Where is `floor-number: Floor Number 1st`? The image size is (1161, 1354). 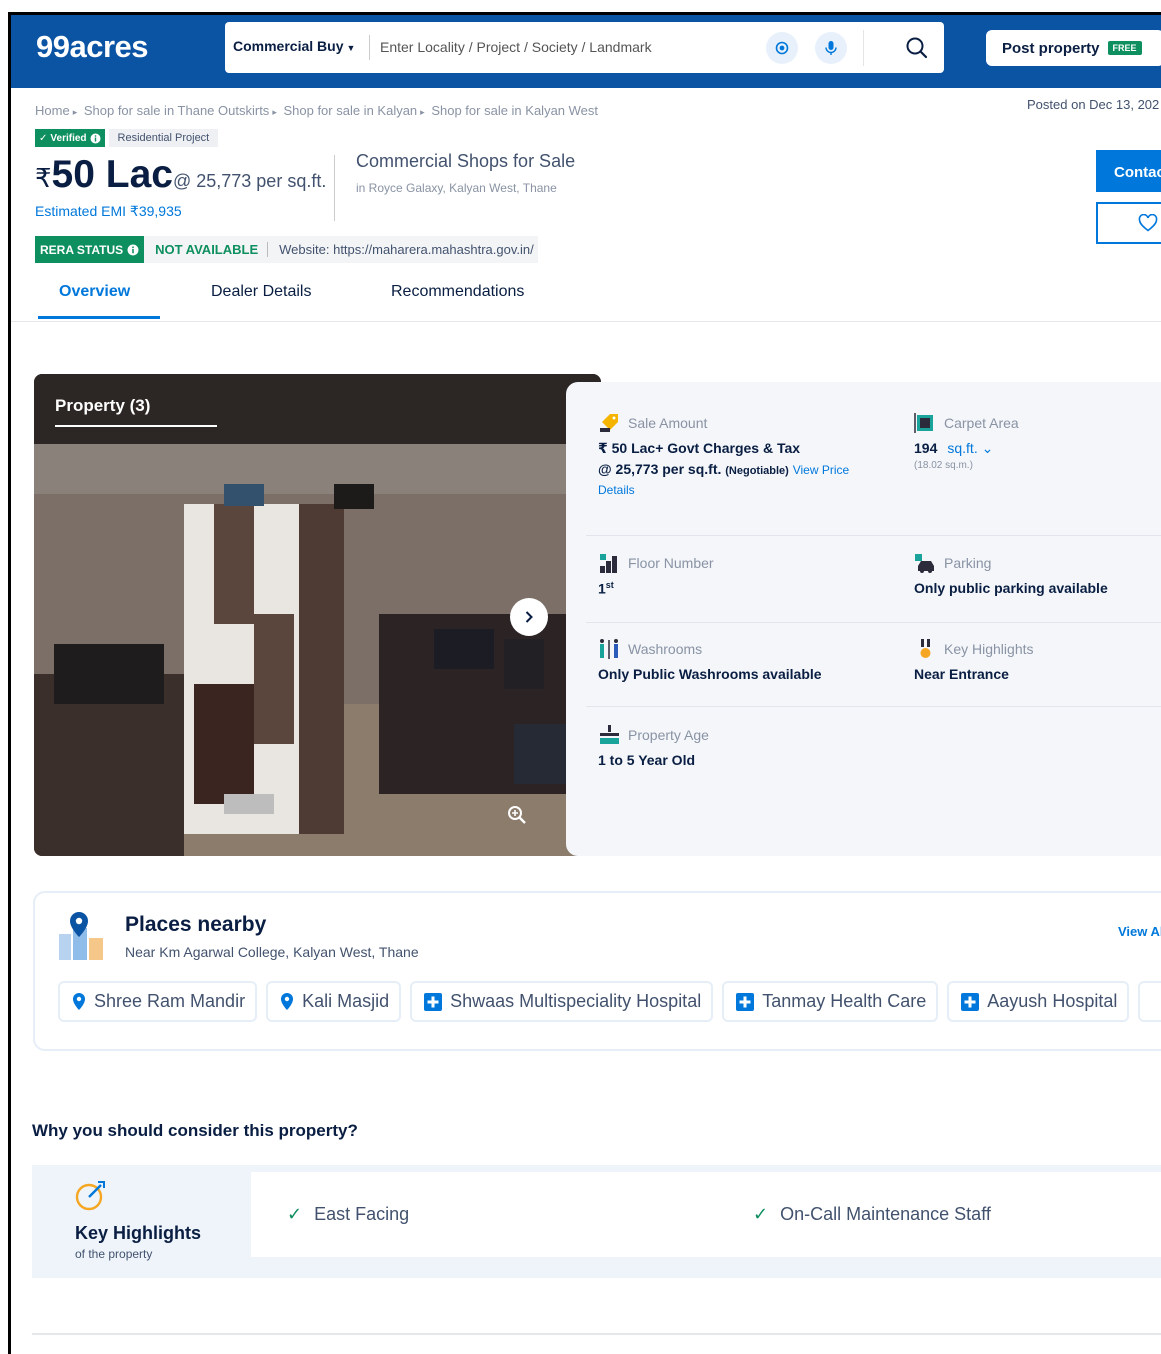
floor-number: Floor Number 1st is located at coordinates (656, 574).